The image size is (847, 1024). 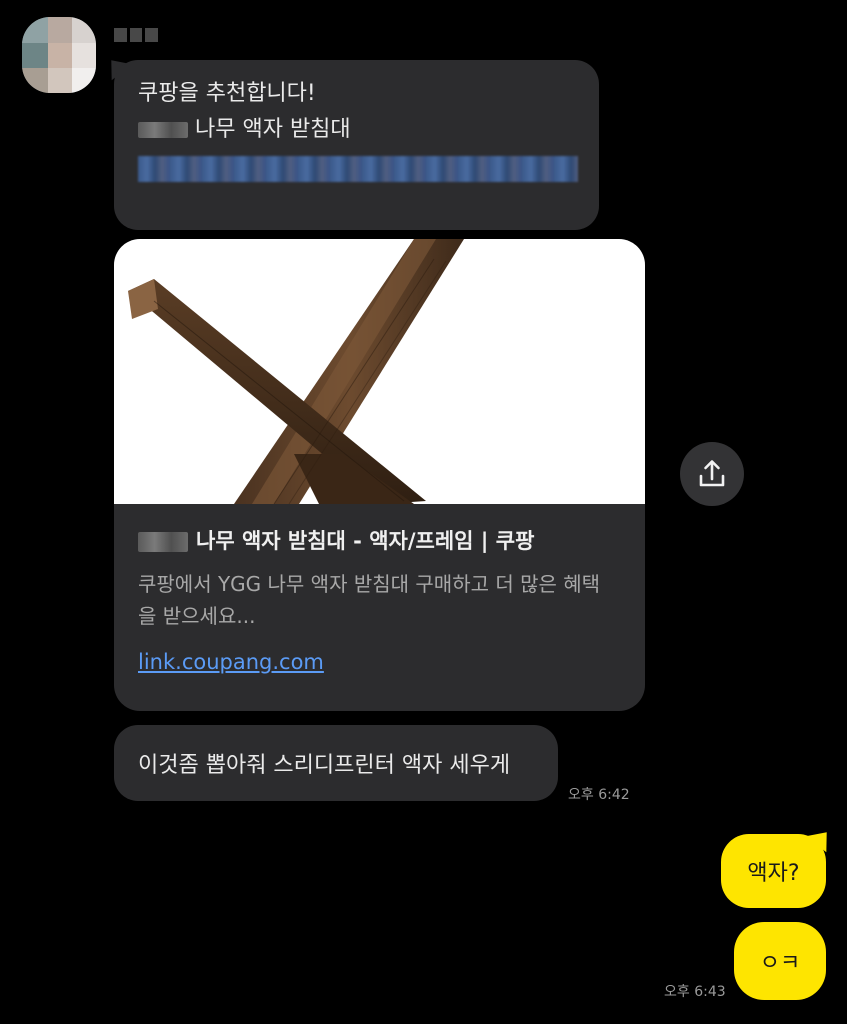 I want to click on message-timestamp: 오후 6:42, so click(x=599, y=795).